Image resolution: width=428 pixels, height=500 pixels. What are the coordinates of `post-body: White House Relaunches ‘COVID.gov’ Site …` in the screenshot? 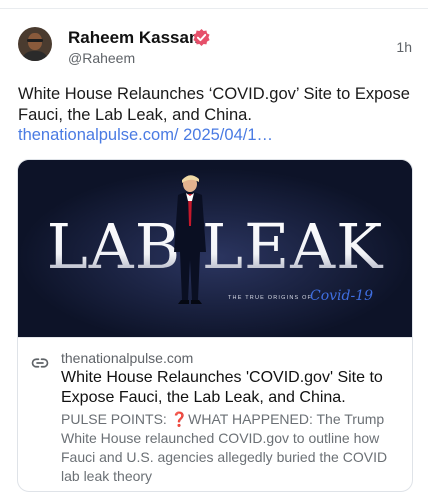 It's located at (215, 115).